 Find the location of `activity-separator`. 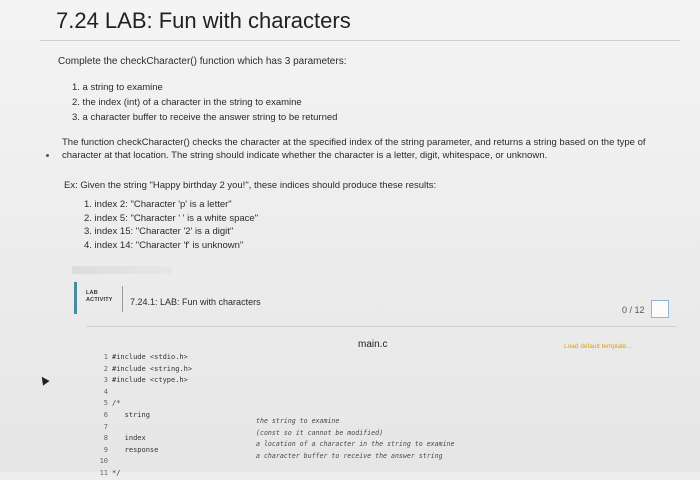

activity-separator is located at coordinates (122, 299).